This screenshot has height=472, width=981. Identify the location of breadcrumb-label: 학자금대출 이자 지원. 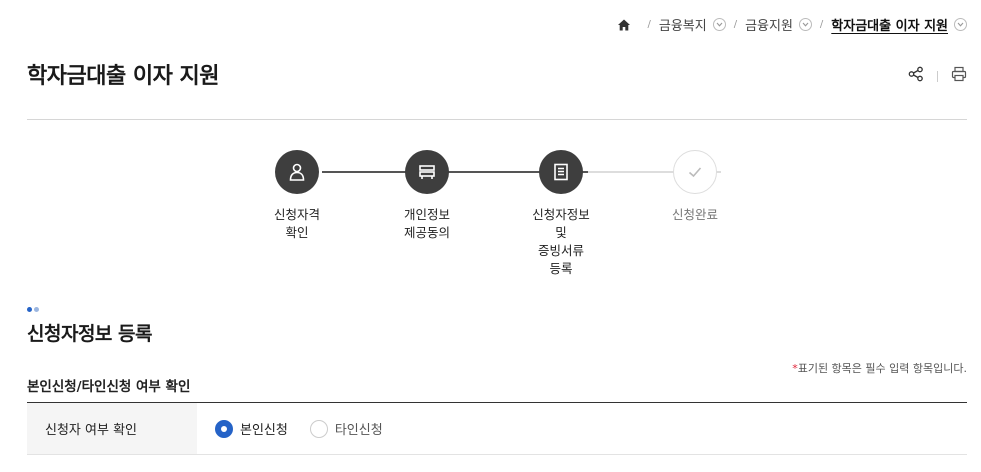
(889, 26).